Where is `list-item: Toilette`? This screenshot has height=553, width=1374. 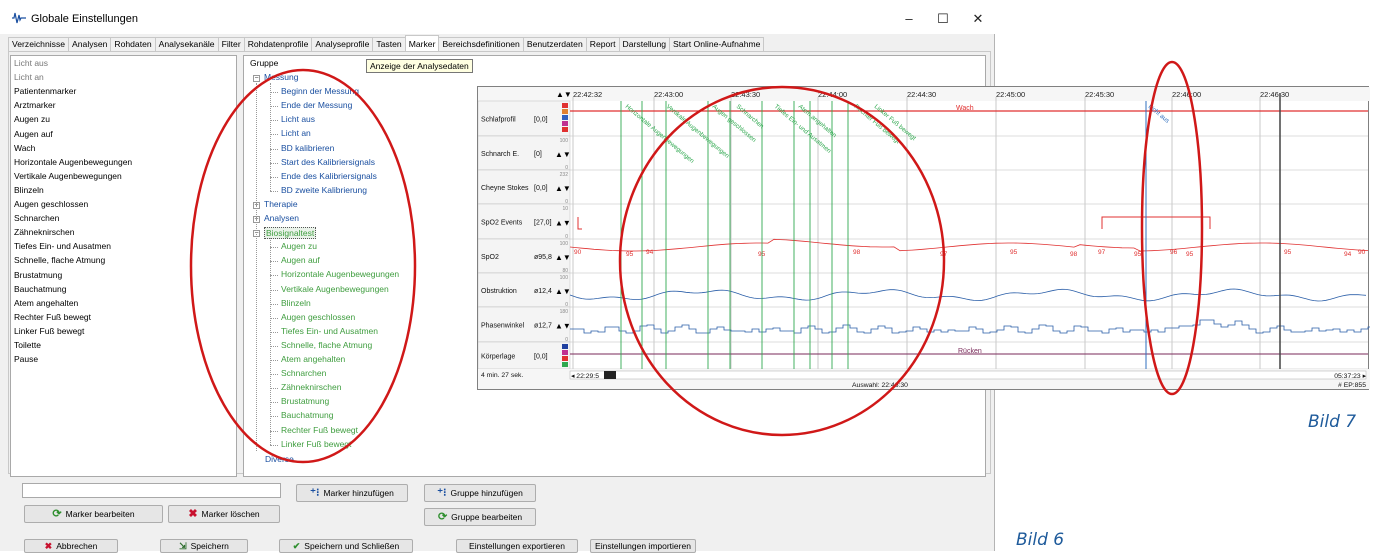 list-item: Toilette is located at coordinates (27, 345).